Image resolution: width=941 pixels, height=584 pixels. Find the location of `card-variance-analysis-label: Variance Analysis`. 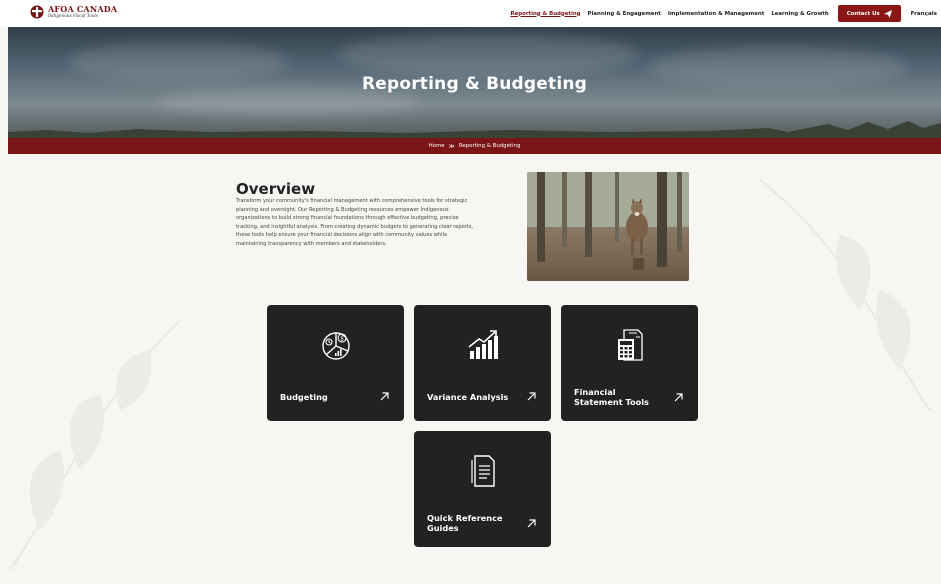

card-variance-analysis-label: Variance Analysis is located at coordinates (468, 397).